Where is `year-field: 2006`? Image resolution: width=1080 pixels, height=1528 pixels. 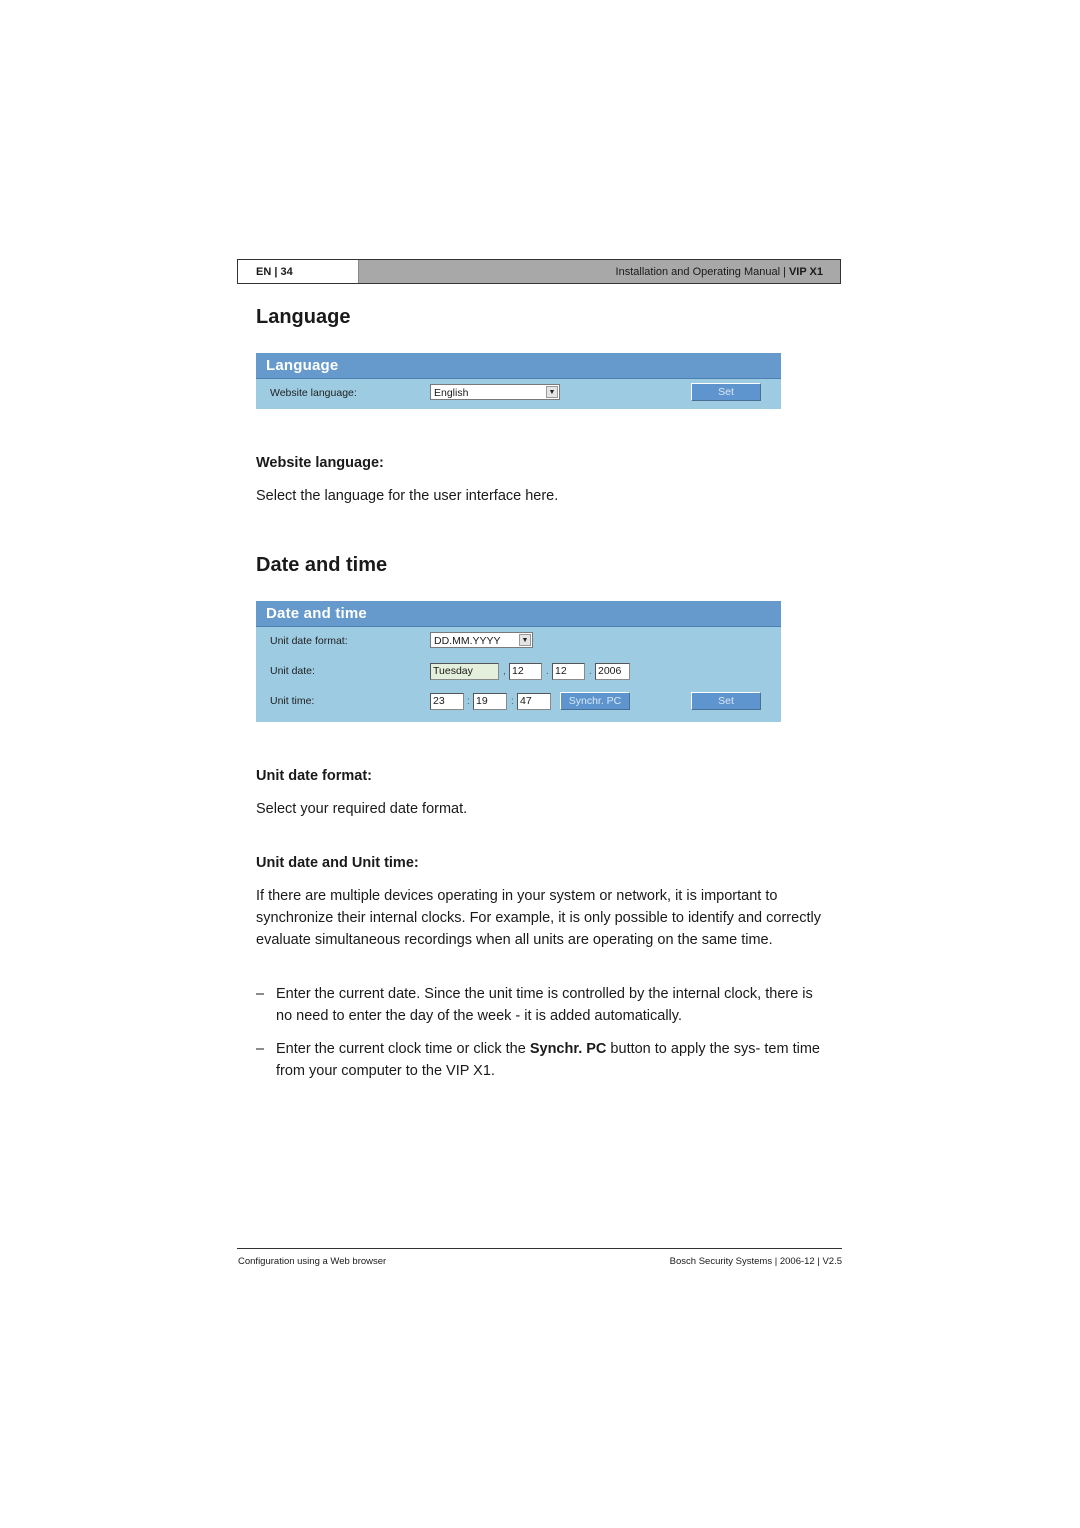 year-field: 2006 is located at coordinates (612, 671).